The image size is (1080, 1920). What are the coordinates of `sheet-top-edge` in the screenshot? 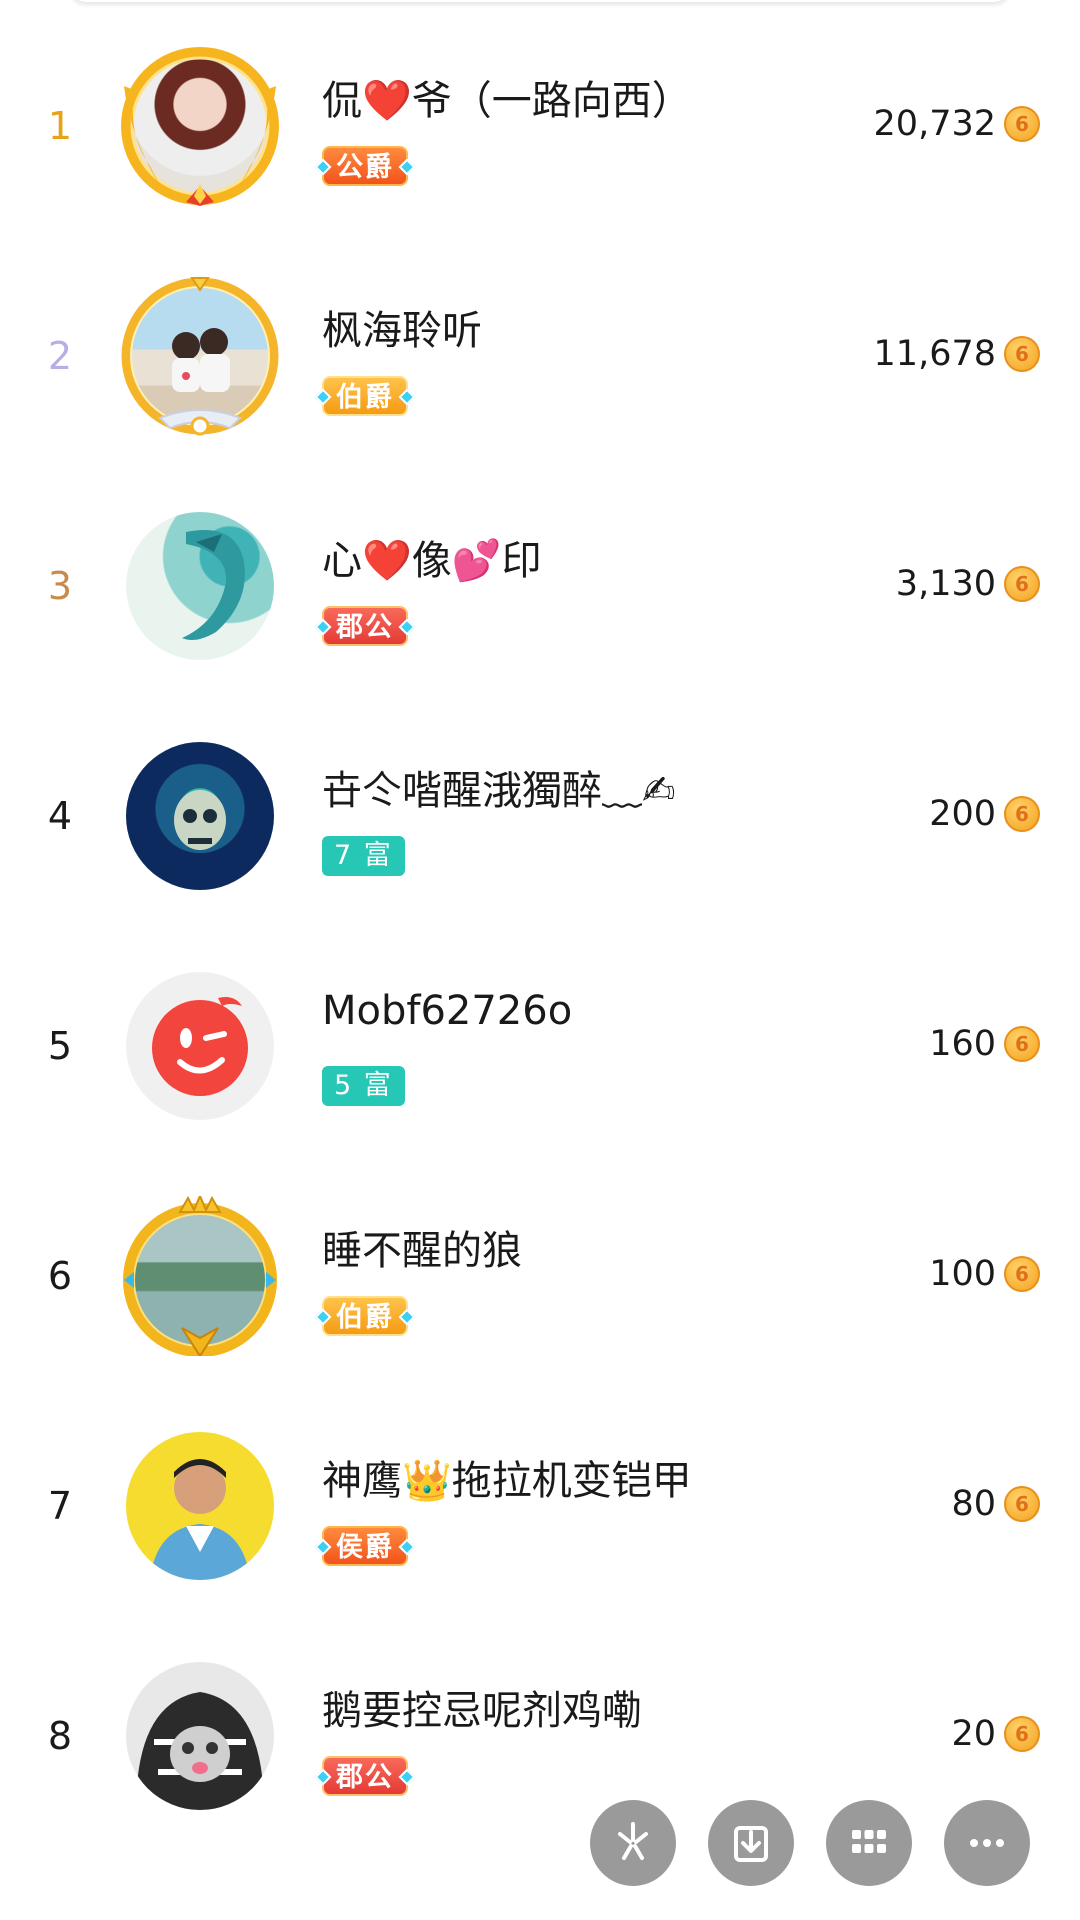 It's located at (540, 1).